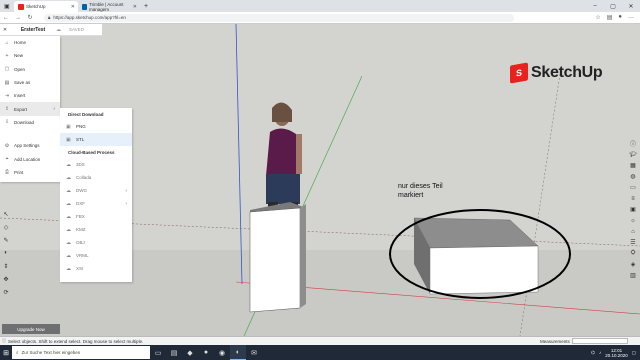  Describe the element at coordinates (633, 253) in the screenshot. I see `solid-inspector-icon: ⛭` at that location.